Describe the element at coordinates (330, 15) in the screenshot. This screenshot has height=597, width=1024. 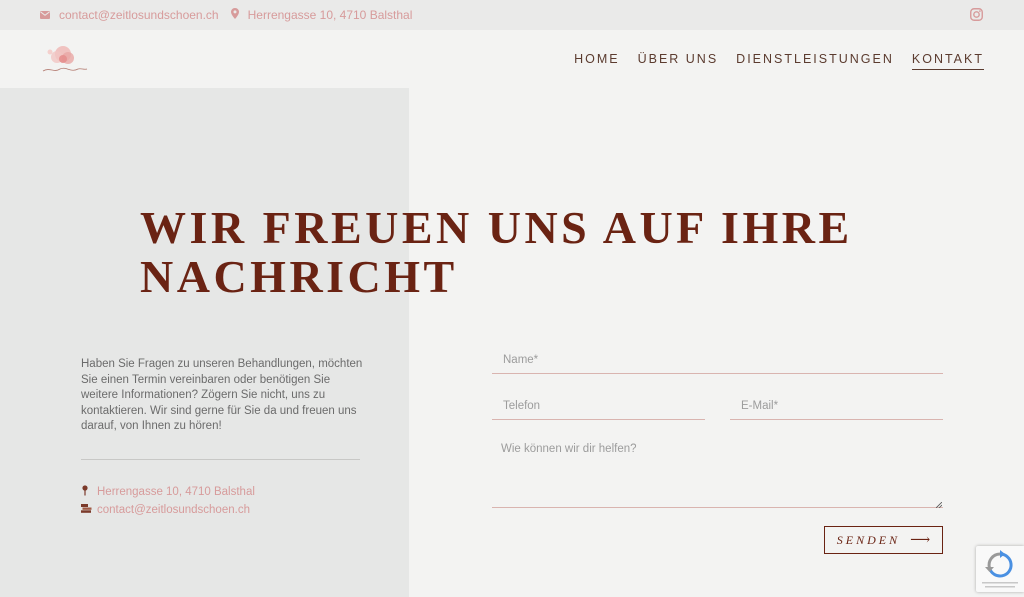
I see `topbar-address-text: Herrengasse 10, 4710 Balsthal` at that location.